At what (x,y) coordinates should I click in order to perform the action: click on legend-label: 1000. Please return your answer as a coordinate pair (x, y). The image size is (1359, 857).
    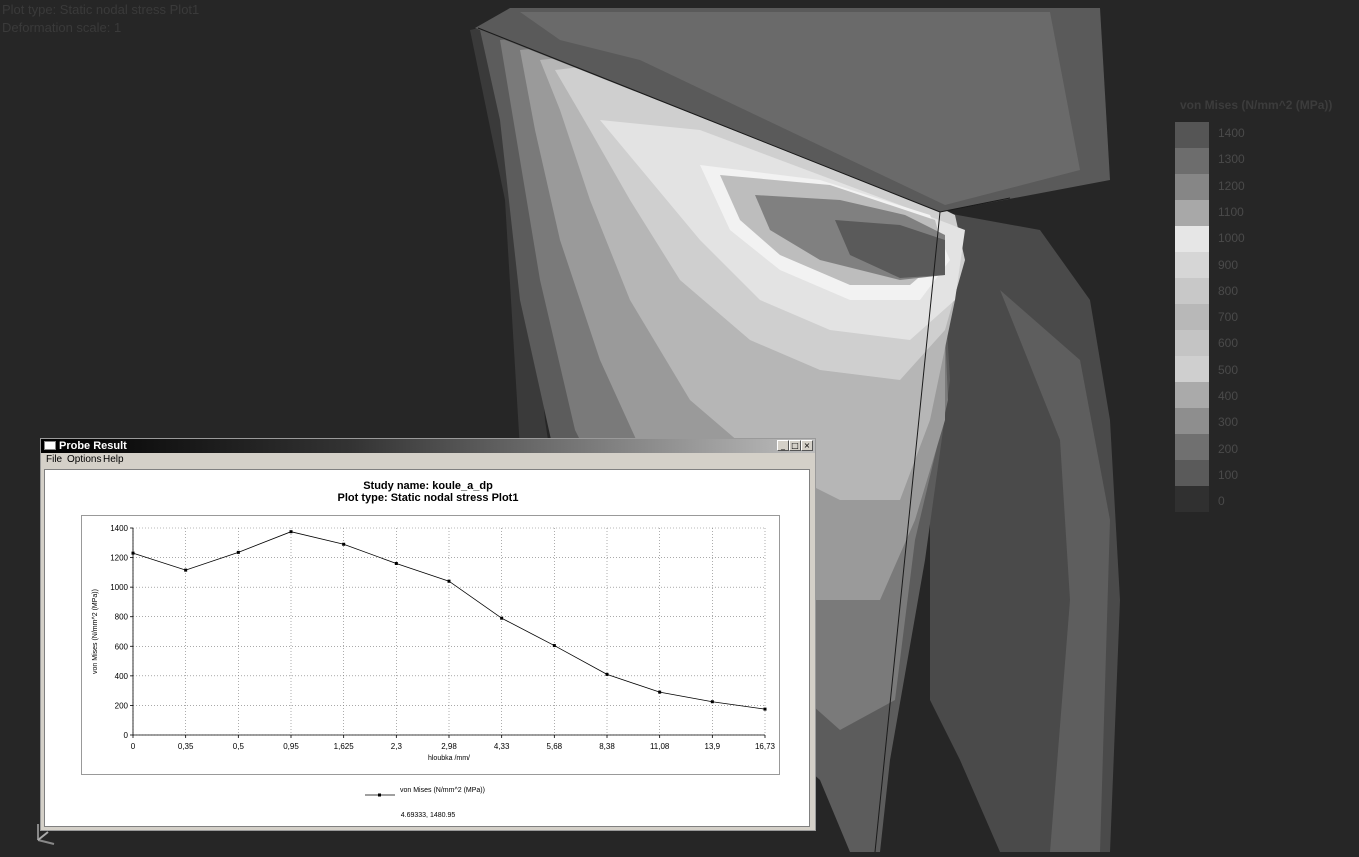
    Looking at the image, I should click on (1231, 238).